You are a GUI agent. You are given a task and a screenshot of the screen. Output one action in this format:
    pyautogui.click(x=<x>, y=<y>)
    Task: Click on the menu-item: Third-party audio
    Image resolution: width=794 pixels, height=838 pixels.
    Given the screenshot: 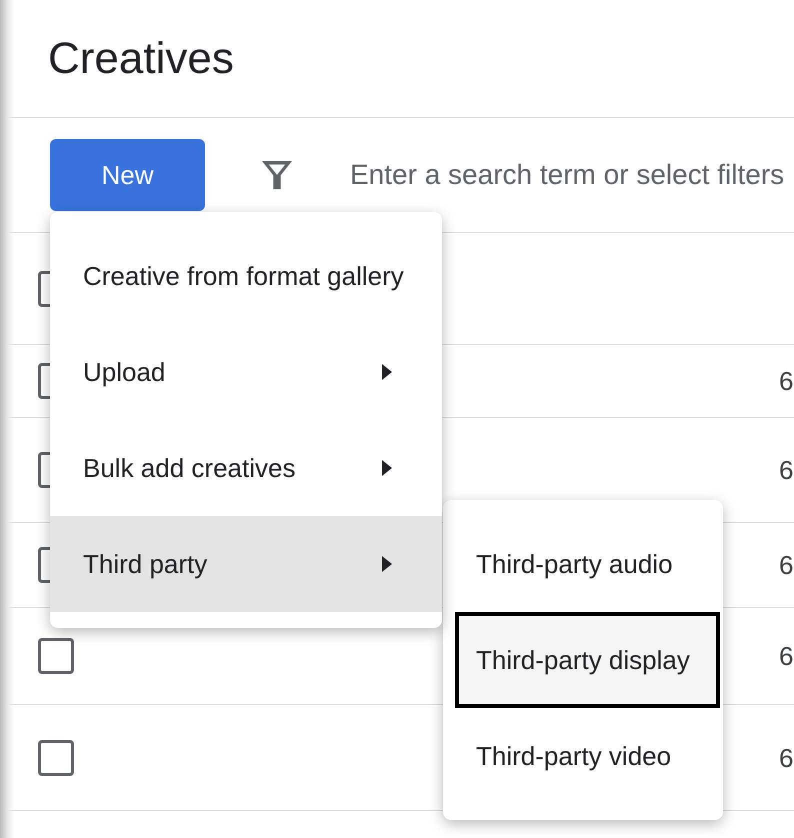 What is the action you would take?
    pyautogui.click(x=583, y=564)
    